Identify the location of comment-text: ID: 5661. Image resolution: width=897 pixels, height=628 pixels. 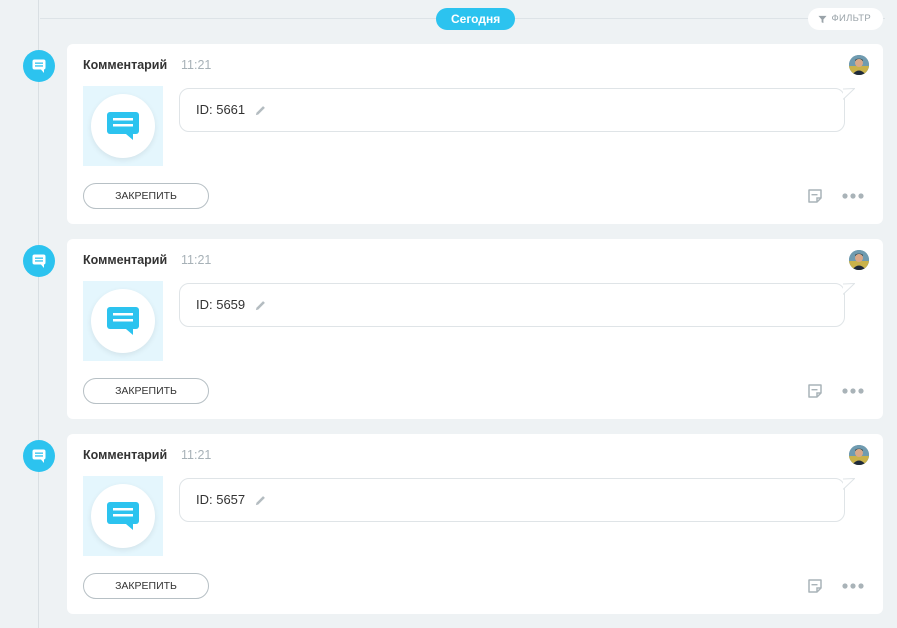
(221, 109).